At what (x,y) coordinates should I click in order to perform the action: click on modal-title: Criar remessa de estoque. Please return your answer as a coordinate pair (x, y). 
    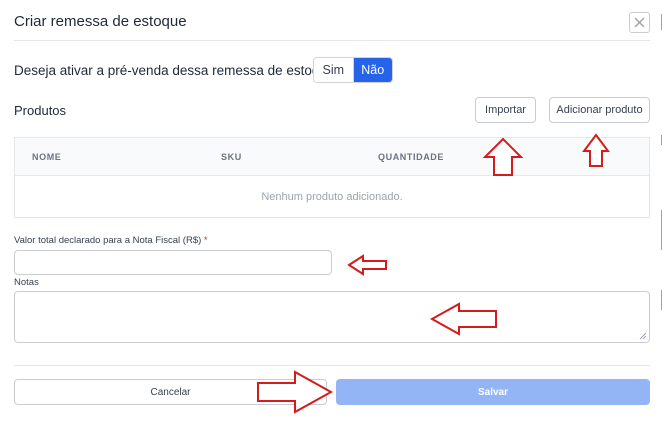
    Looking at the image, I should click on (100, 21).